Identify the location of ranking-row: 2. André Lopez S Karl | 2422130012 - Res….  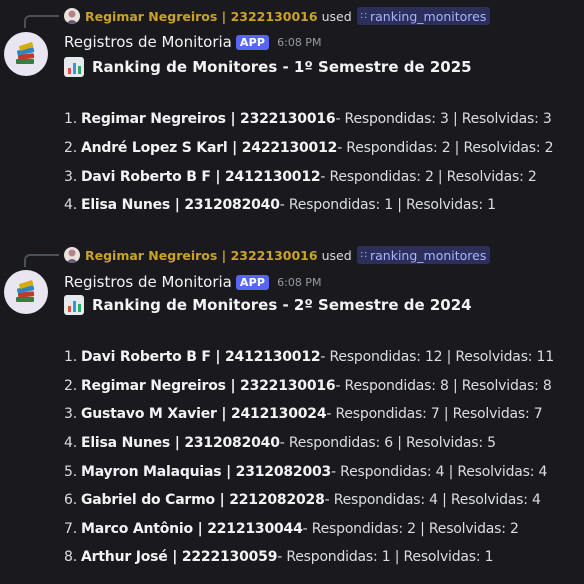
(309, 148).